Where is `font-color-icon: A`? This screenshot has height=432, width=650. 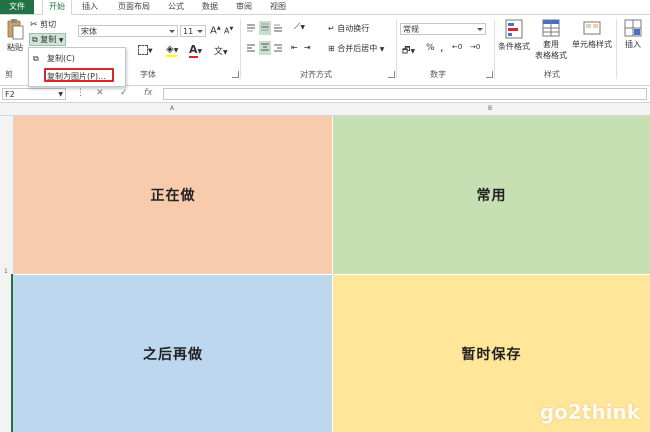
font-color-icon: A is located at coordinates (193, 49).